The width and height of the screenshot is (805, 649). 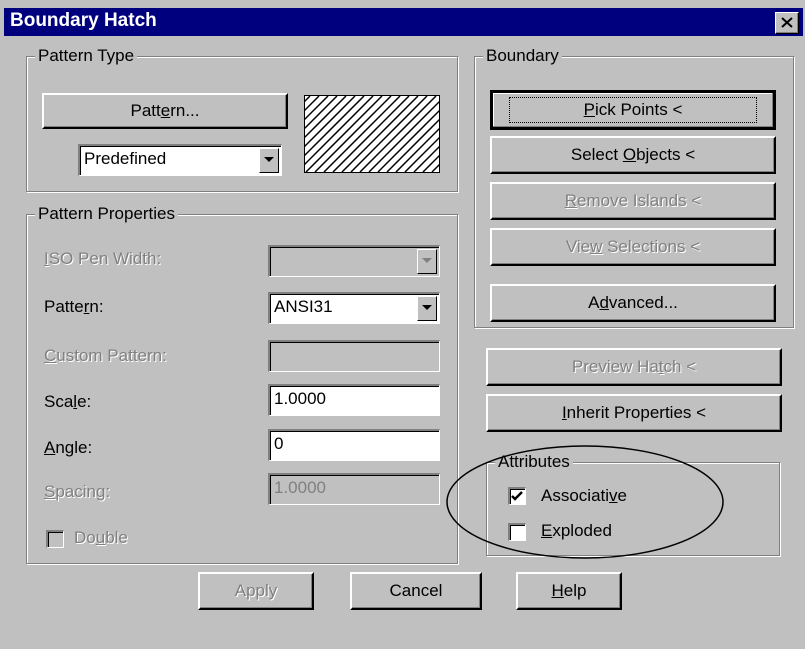 I want to click on hatch-swatch-icon, so click(x=372, y=134).